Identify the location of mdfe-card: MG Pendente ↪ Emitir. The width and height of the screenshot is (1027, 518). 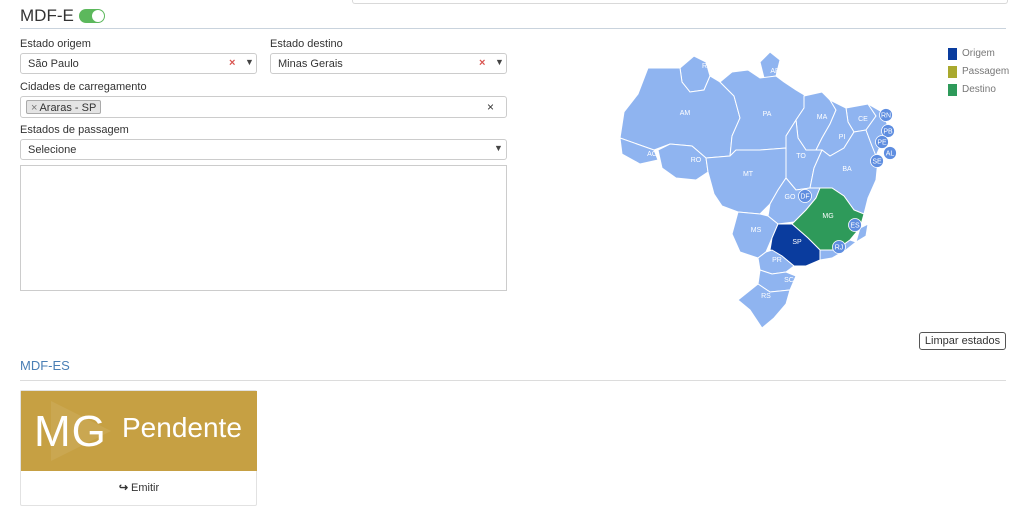
(138, 448).